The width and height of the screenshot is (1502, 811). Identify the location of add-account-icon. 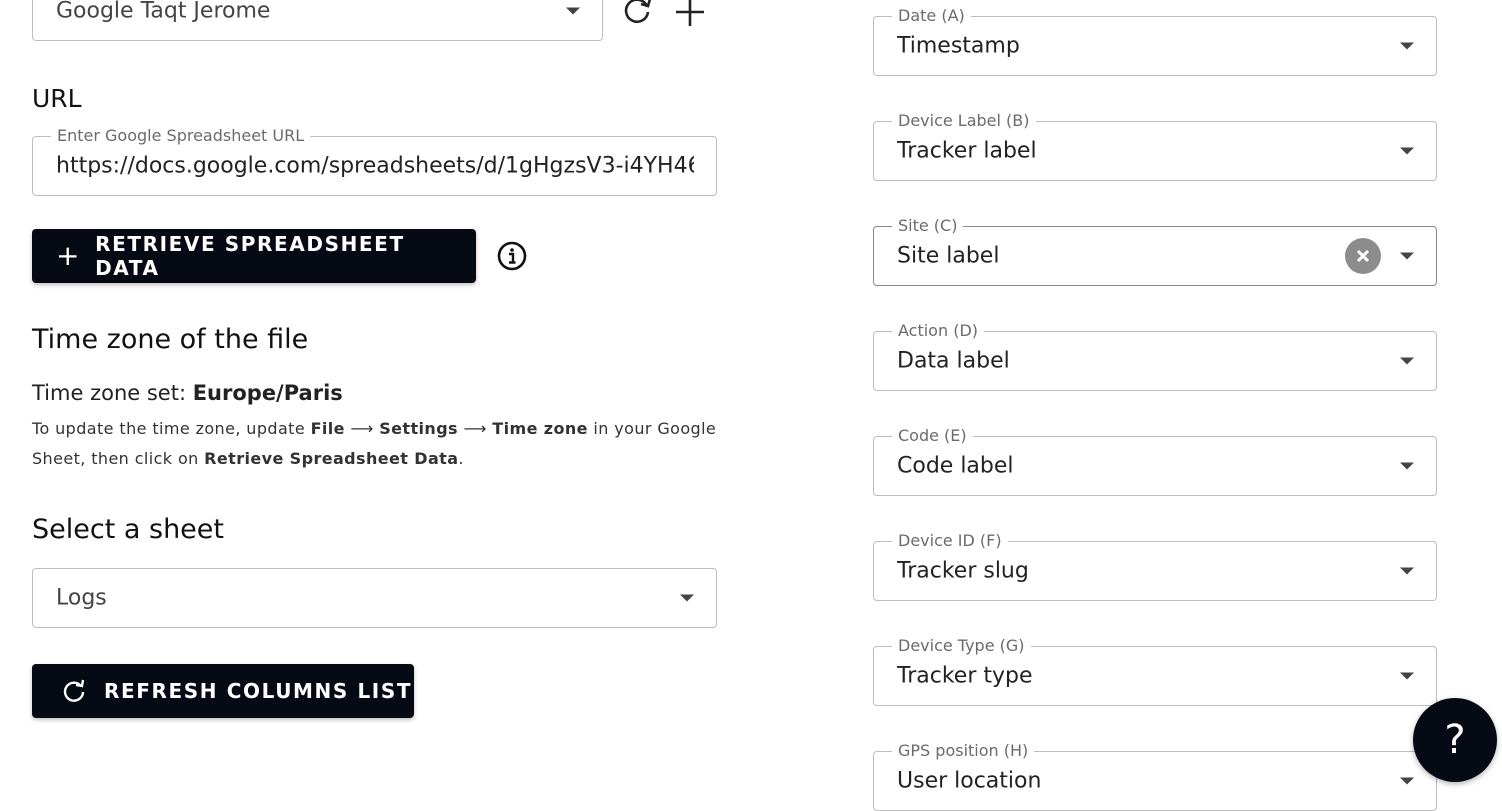
(690, 15).